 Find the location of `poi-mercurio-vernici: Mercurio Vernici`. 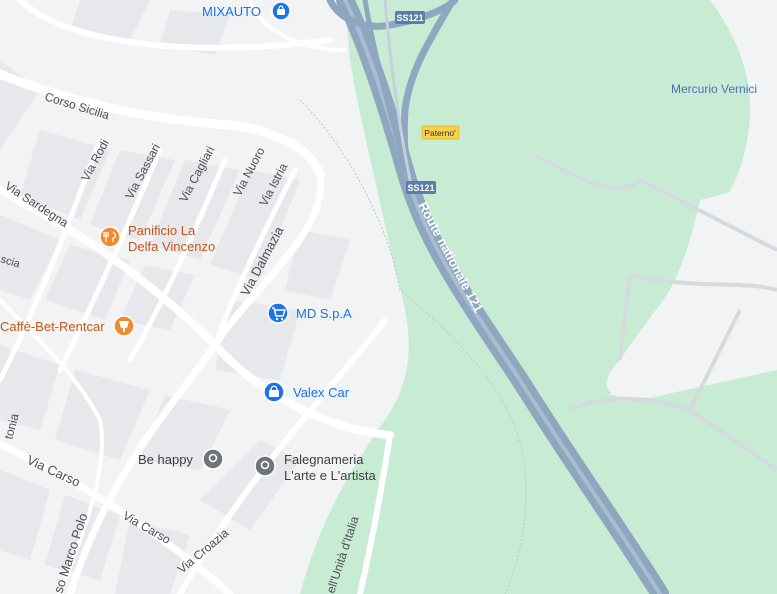

poi-mercurio-vernici: Mercurio Vernici is located at coordinates (714, 89).